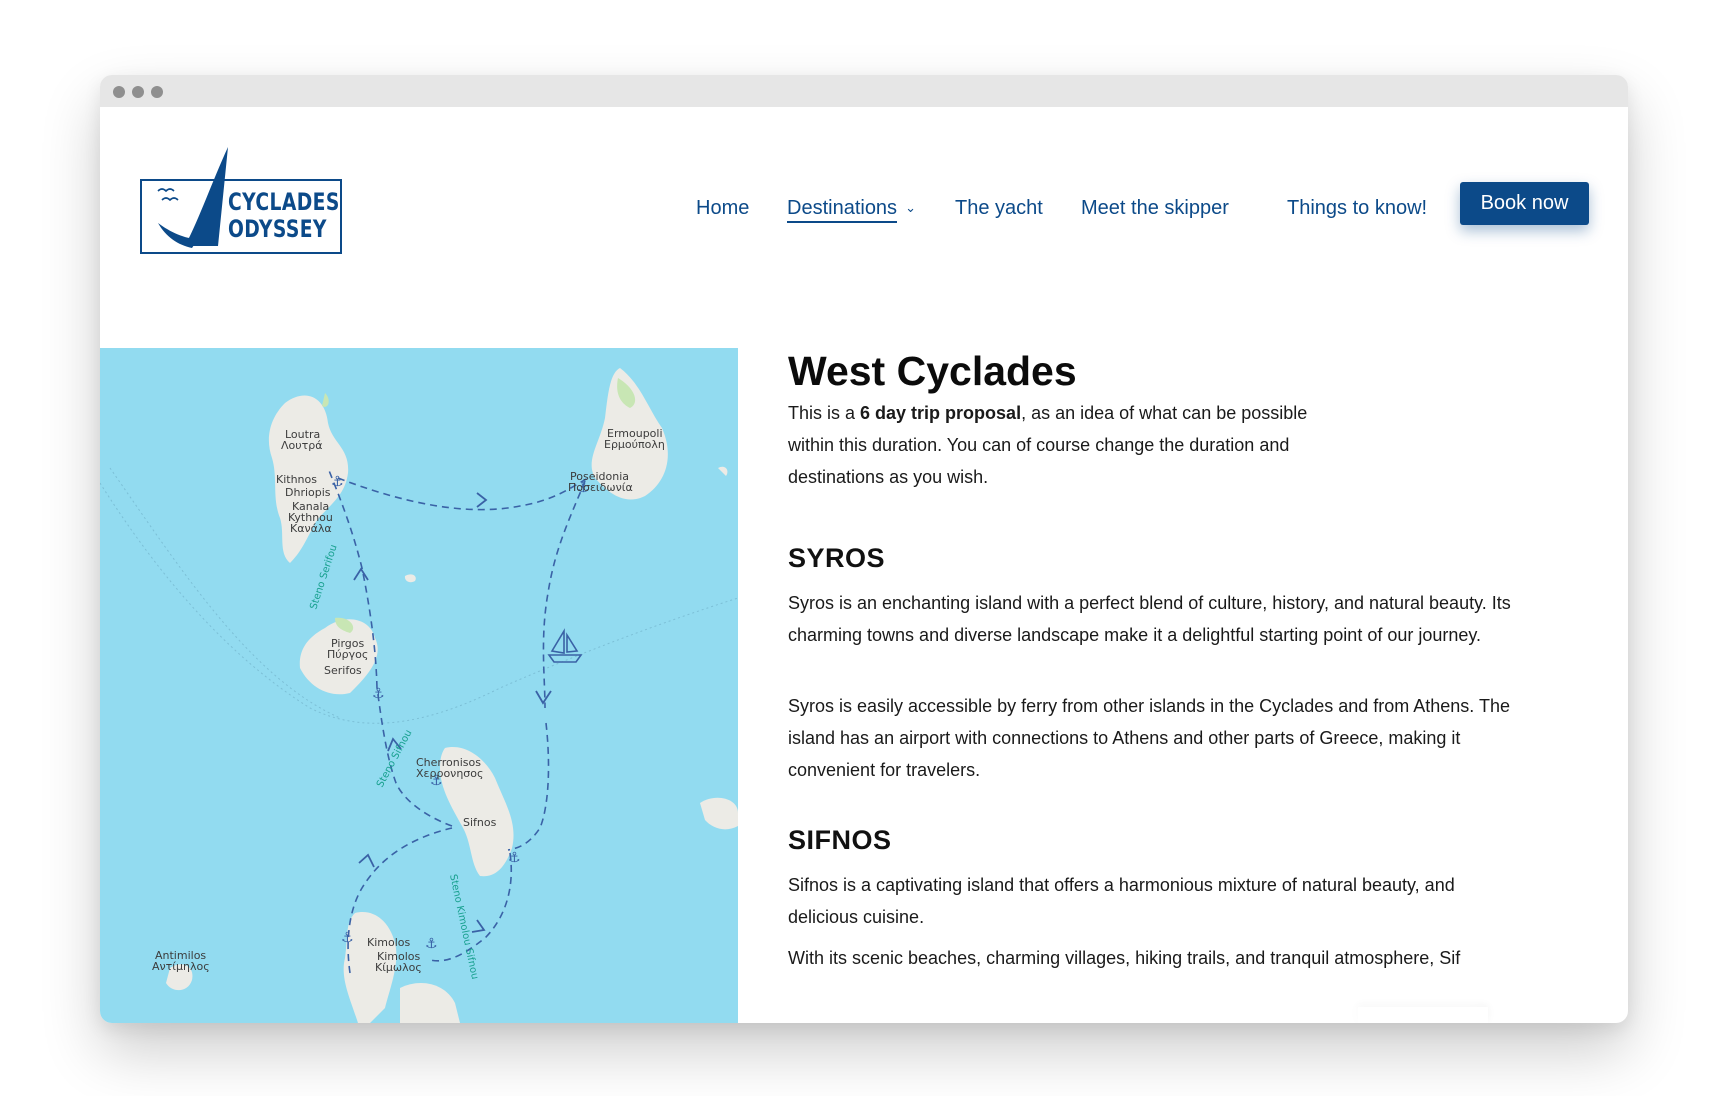  What do you see at coordinates (419, 603) in the screenshot?
I see `ferry-line` at bounding box center [419, 603].